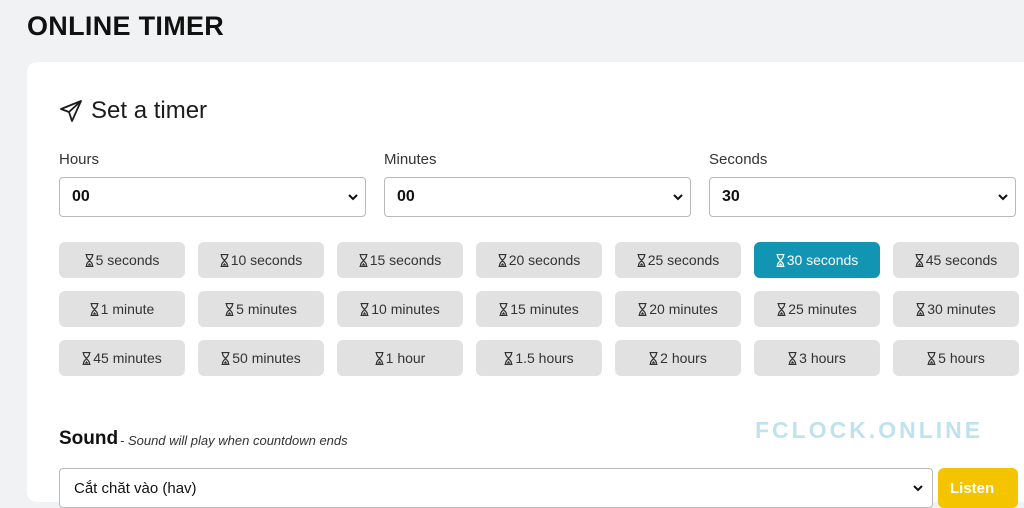  I want to click on hours-select: 00, so click(212, 197).